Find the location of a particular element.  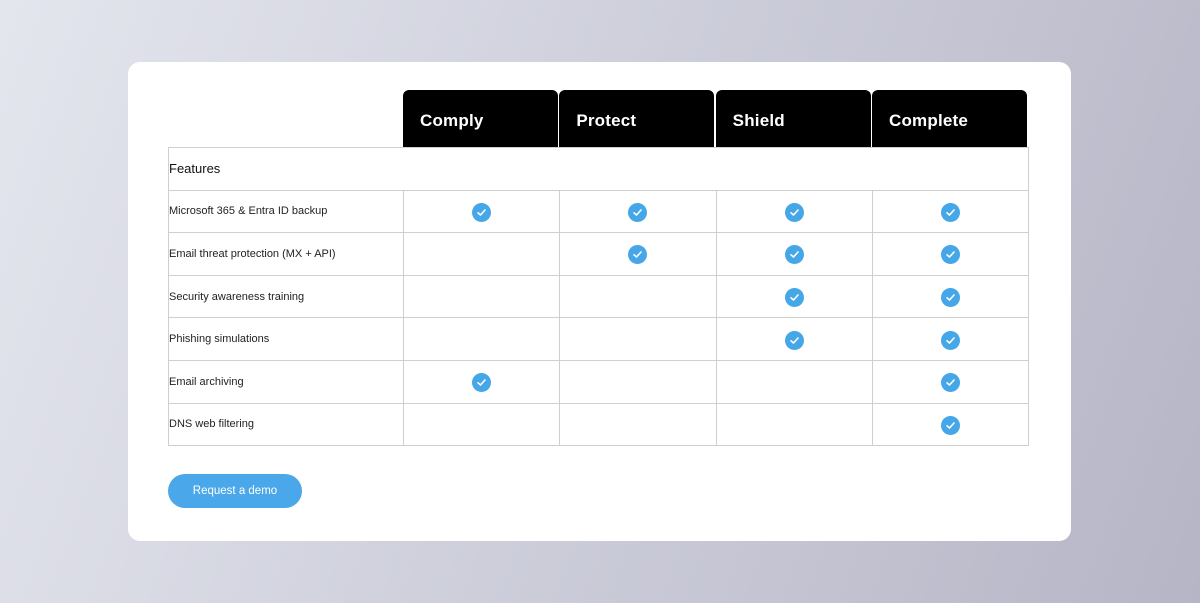

section-row: Features is located at coordinates (598, 169).